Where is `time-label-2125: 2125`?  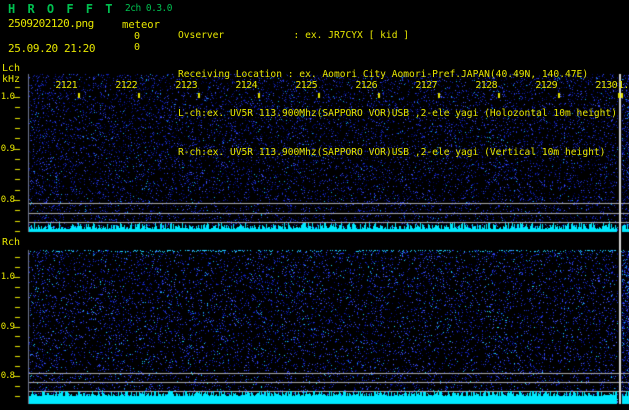
time-label-2125: 2125 is located at coordinates (306, 85).